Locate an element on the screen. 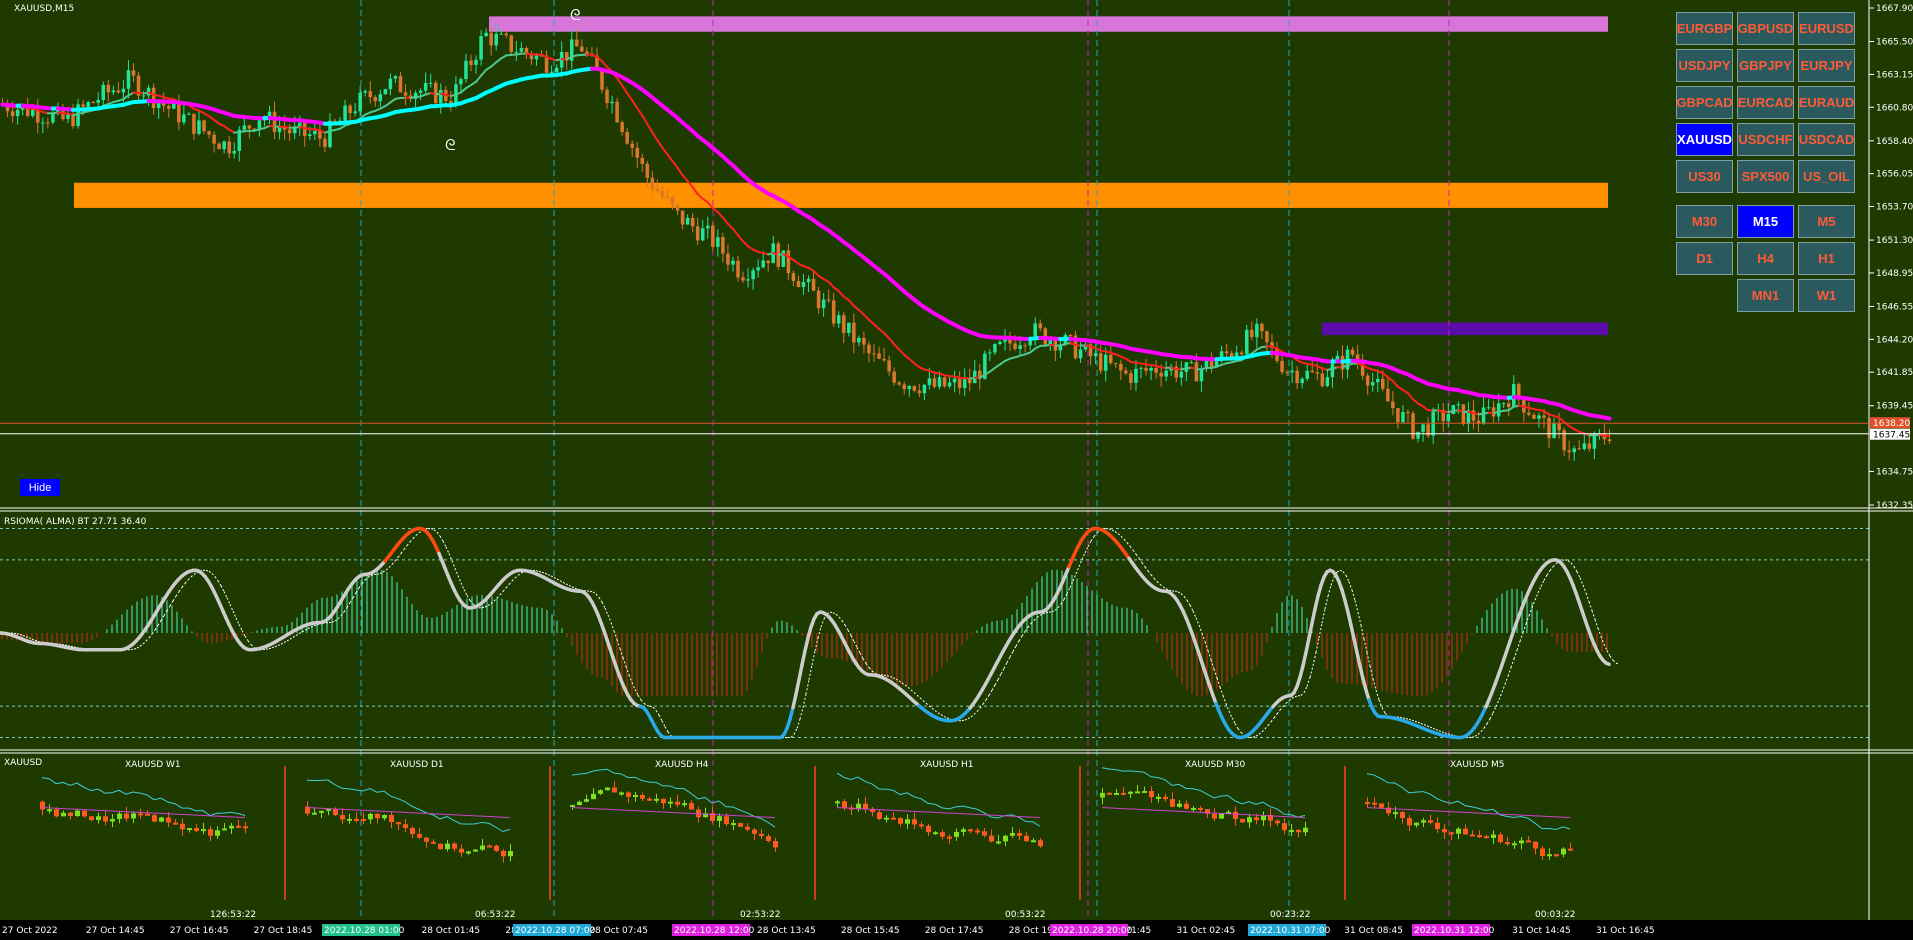 The height and width of the screenshot is (940, 1913). symbol-button-usdjpy: USDJPY is located at coordinates (1704, 65).